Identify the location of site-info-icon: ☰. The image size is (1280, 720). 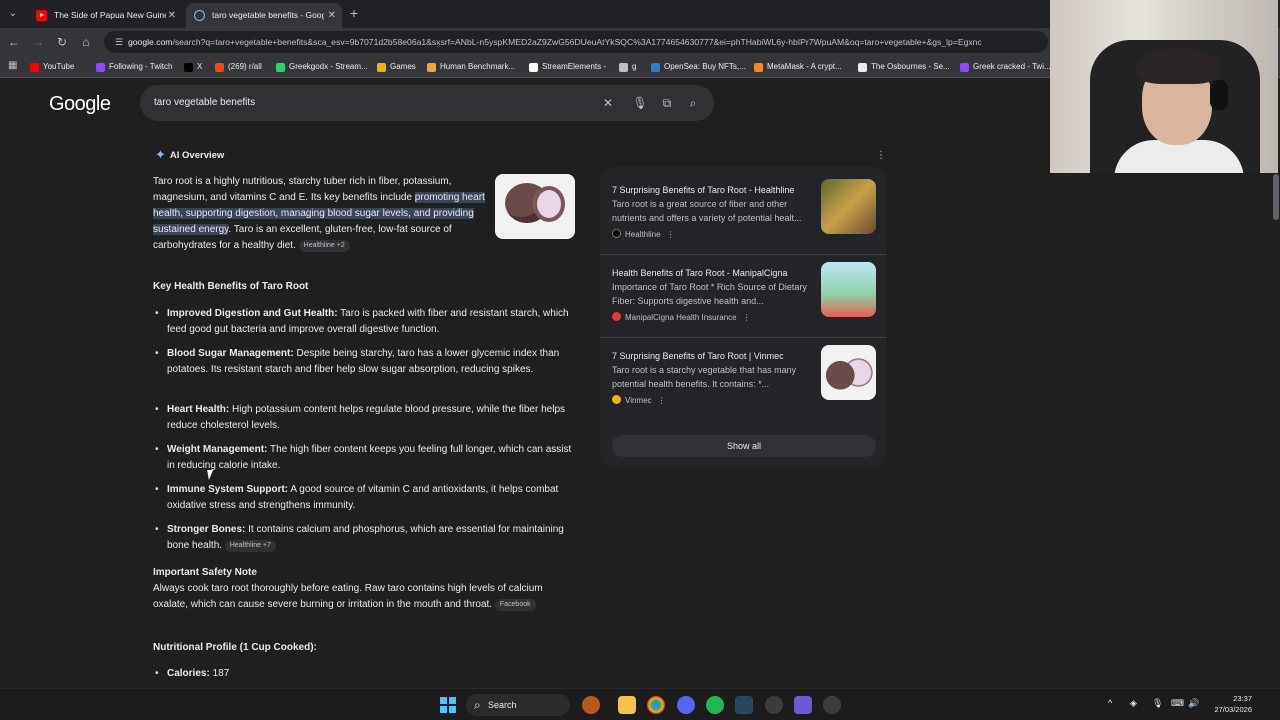
(119, 42).